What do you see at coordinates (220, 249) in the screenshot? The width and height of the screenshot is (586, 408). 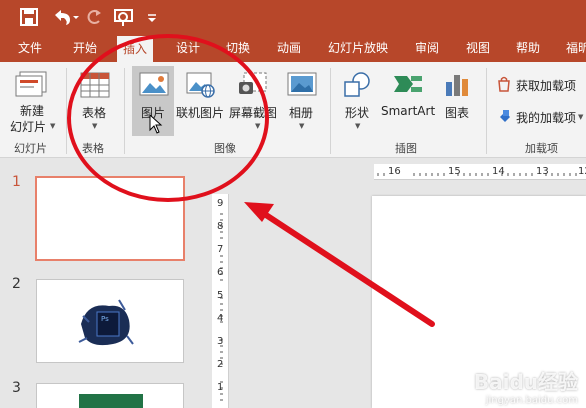 I see `ruler-label: 7` at bounding box center [220, 249].